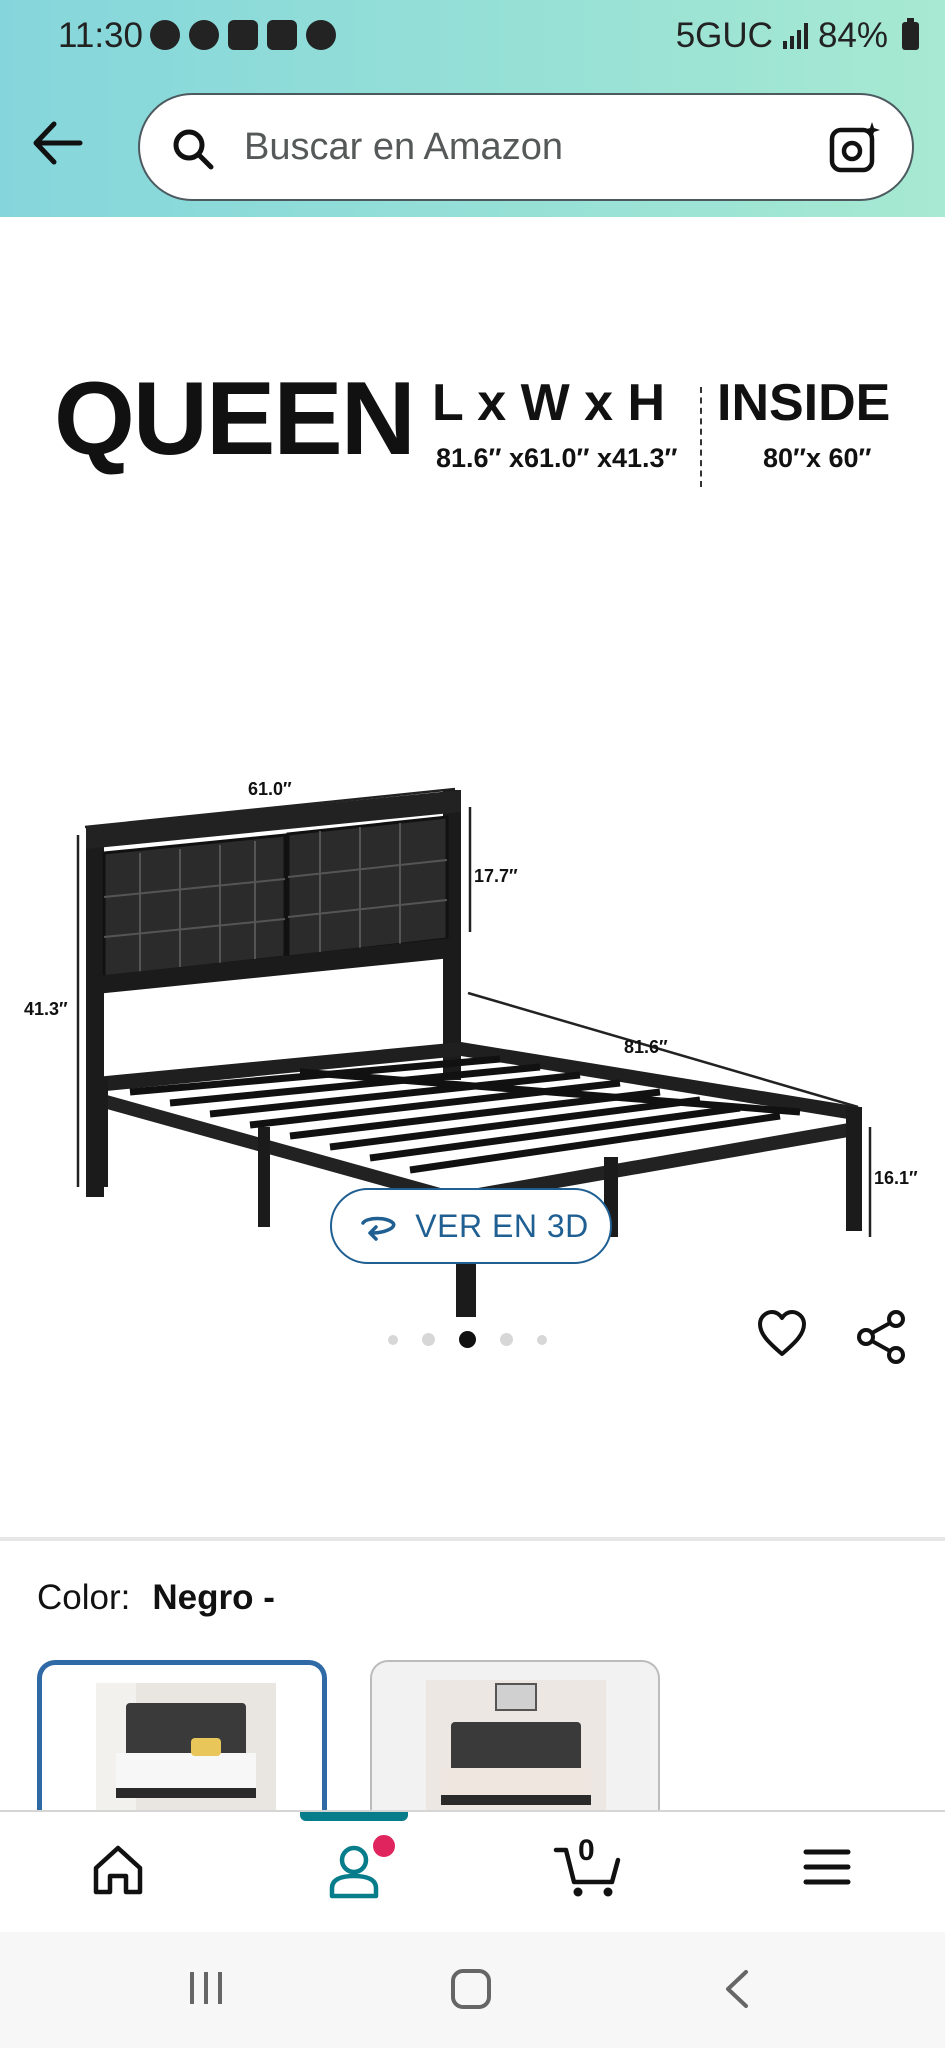 The width and height of the screenshot is (945, 2048). I want to click on whatsapp-icon, so click(165, 35).